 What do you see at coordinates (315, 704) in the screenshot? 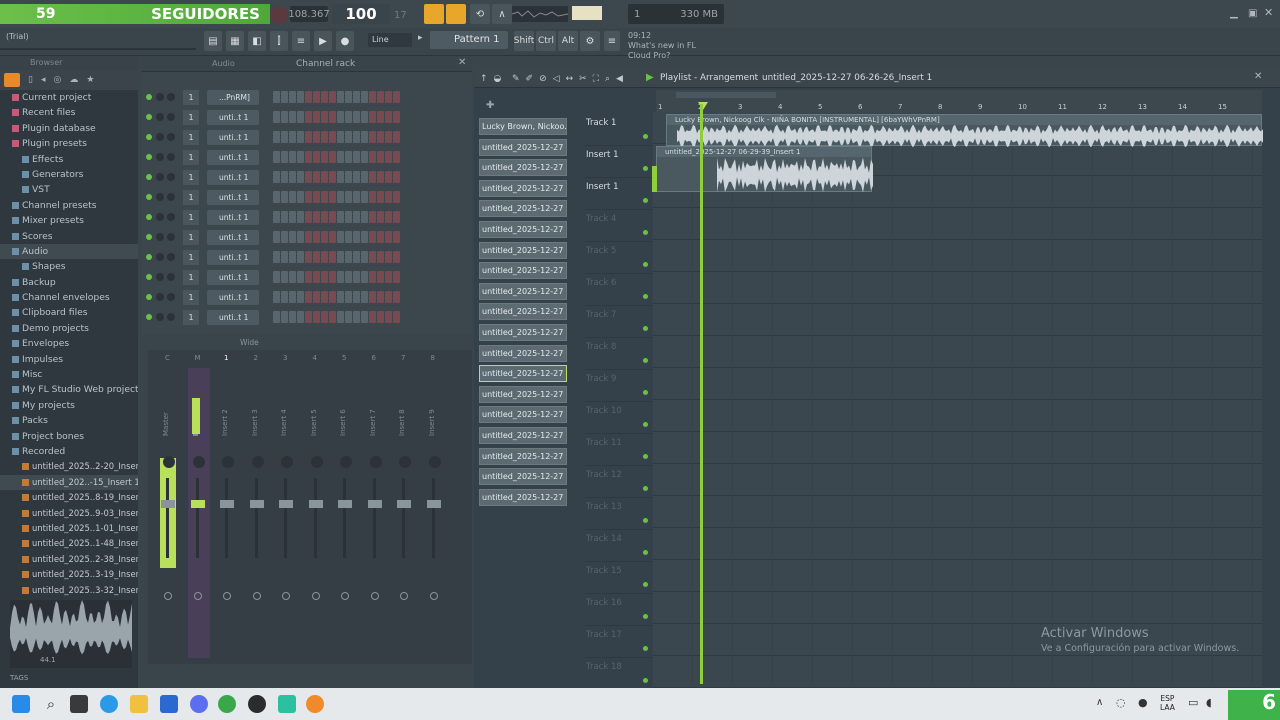
I see `fl-studio-icon` at bounding box center [315, 704].